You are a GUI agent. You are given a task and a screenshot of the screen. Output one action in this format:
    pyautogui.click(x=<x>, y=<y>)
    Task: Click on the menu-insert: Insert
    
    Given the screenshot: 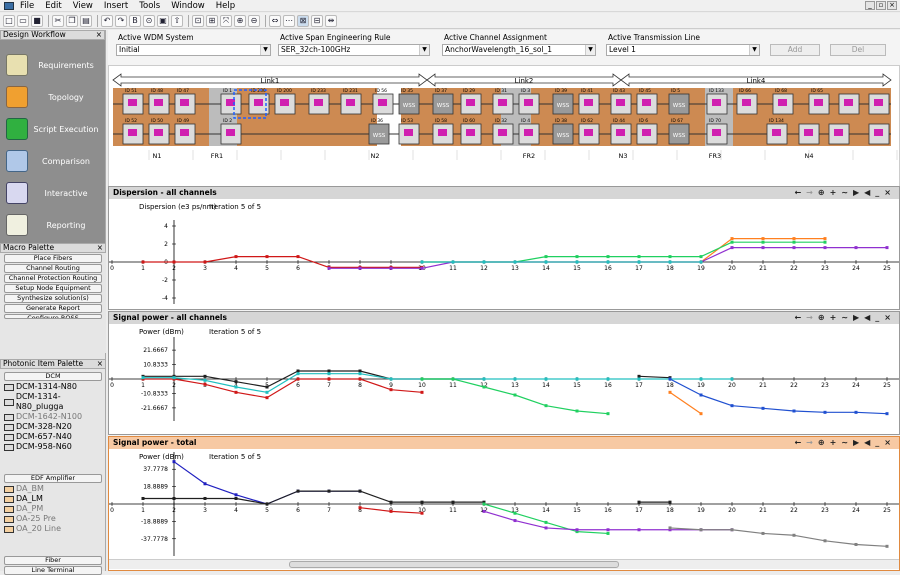 What is the action you would take?
    pyautogui.click(x=116, y=6)
    